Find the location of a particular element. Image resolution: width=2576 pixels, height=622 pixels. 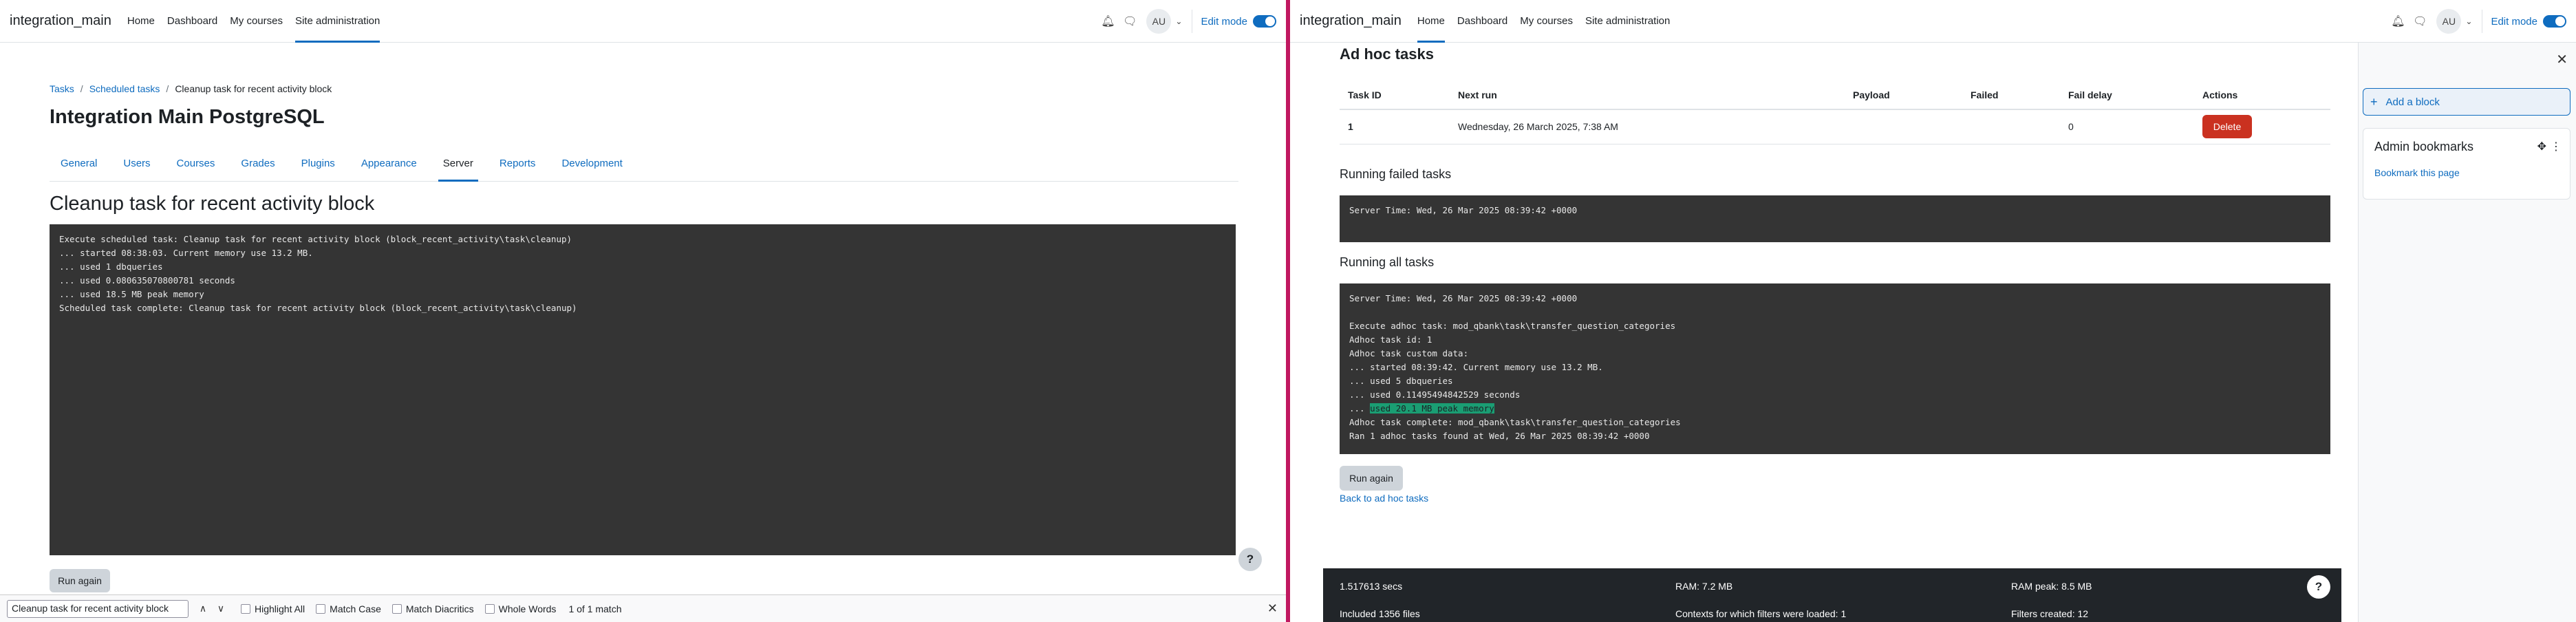

running-all-title: Running all tasks is located at coordinates (1387, 262).